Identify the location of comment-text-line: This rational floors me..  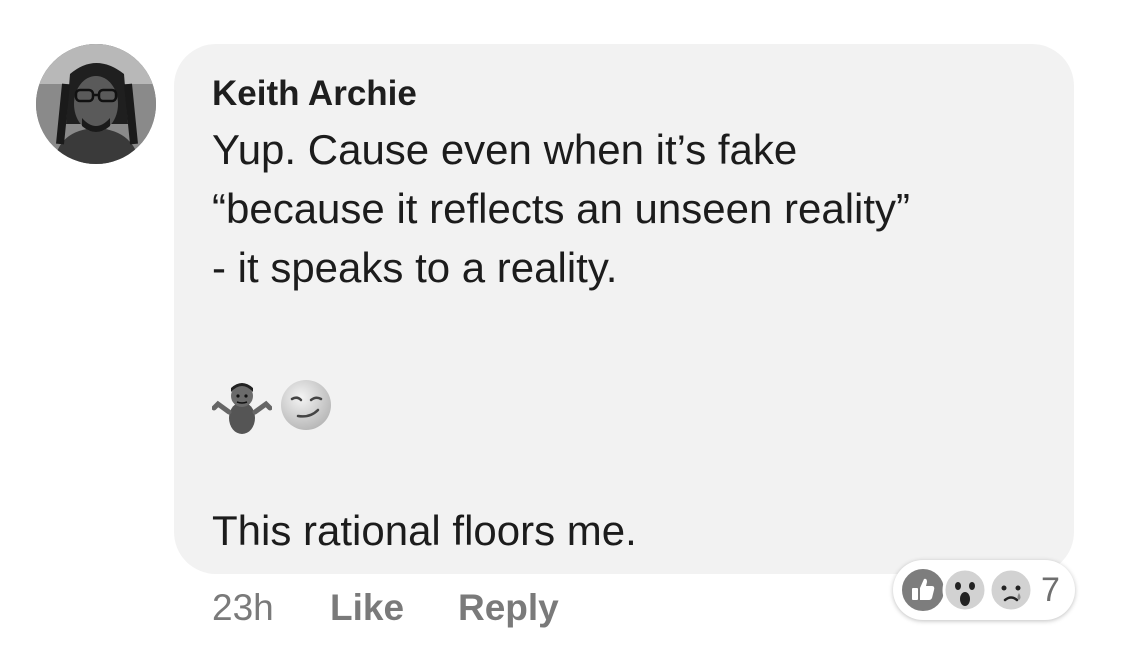
(424, 530).